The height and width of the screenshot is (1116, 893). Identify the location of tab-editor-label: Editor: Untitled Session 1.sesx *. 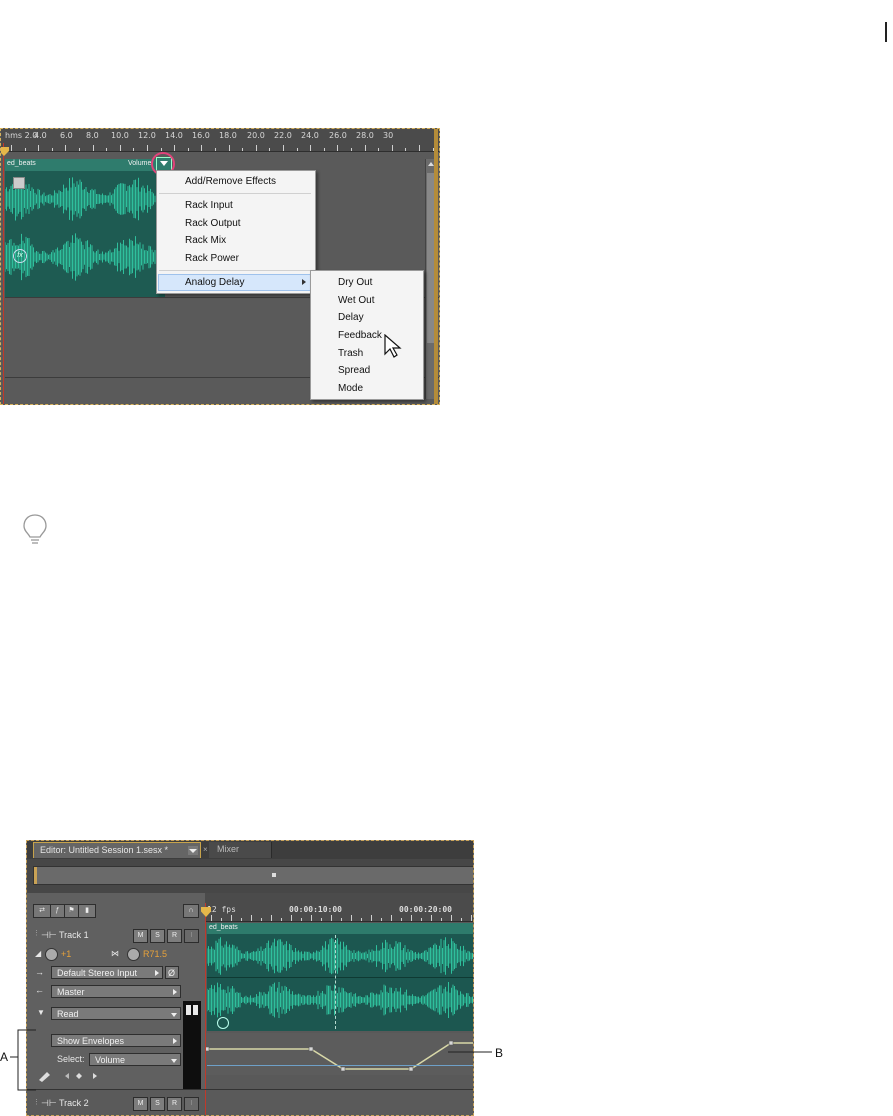
(104, 850).